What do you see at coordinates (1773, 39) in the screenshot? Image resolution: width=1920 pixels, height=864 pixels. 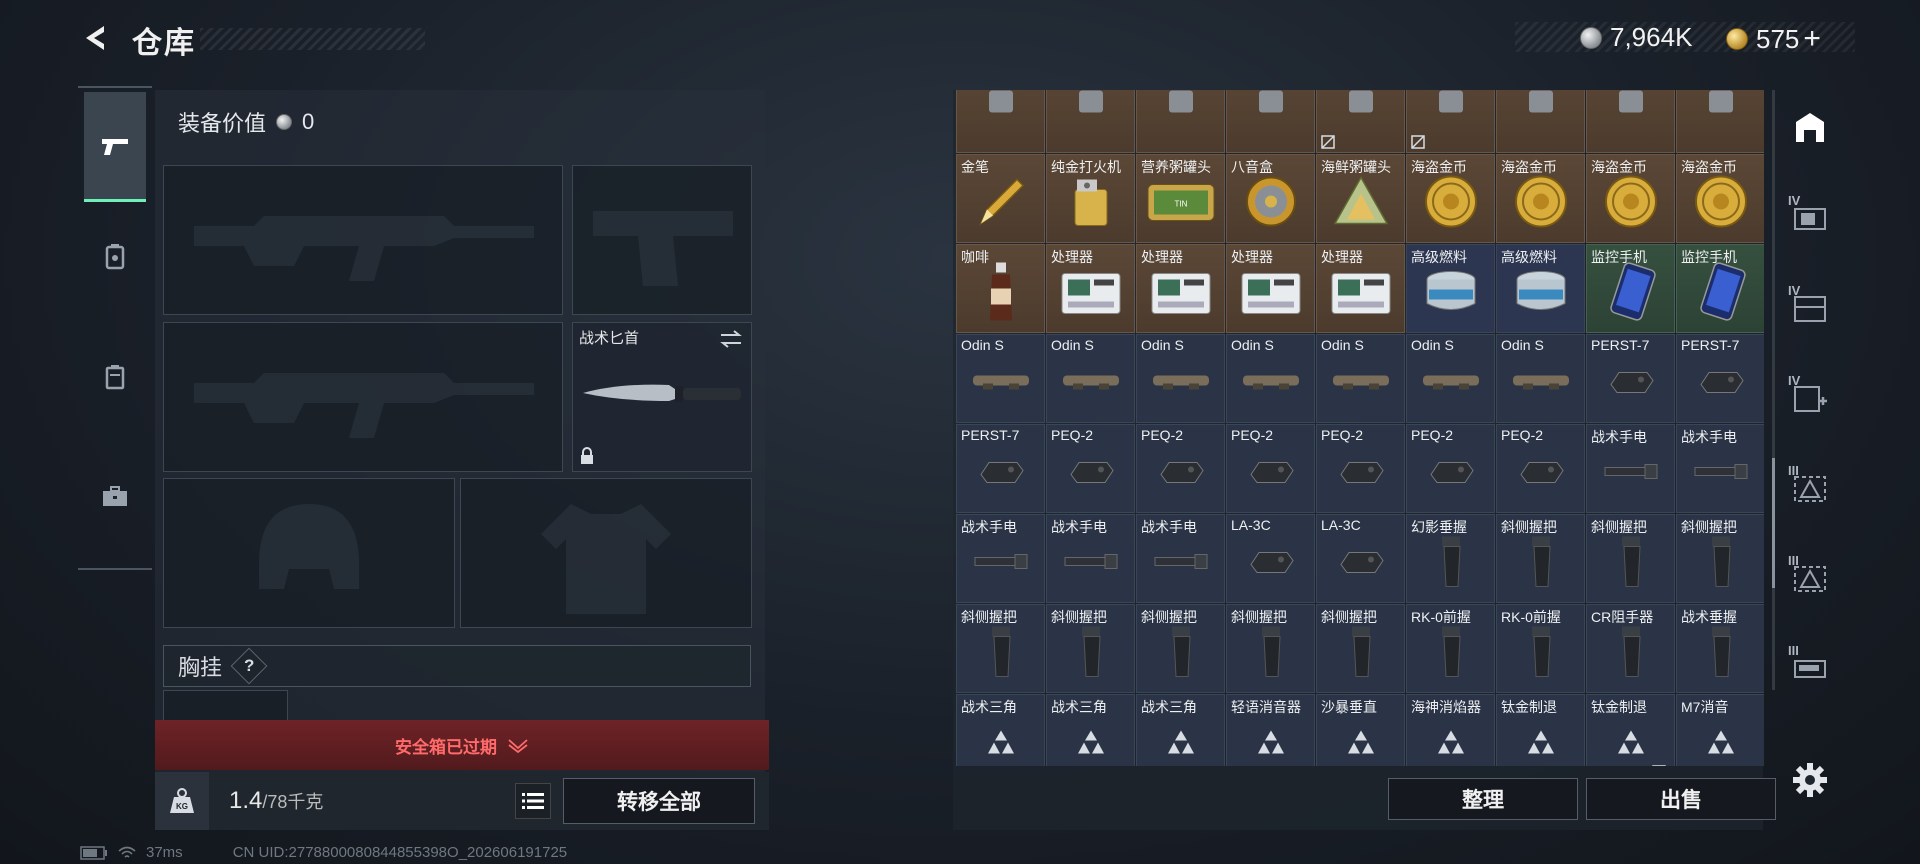 I see `gold-currency: 575 +` at bounding box center [1773, 39].